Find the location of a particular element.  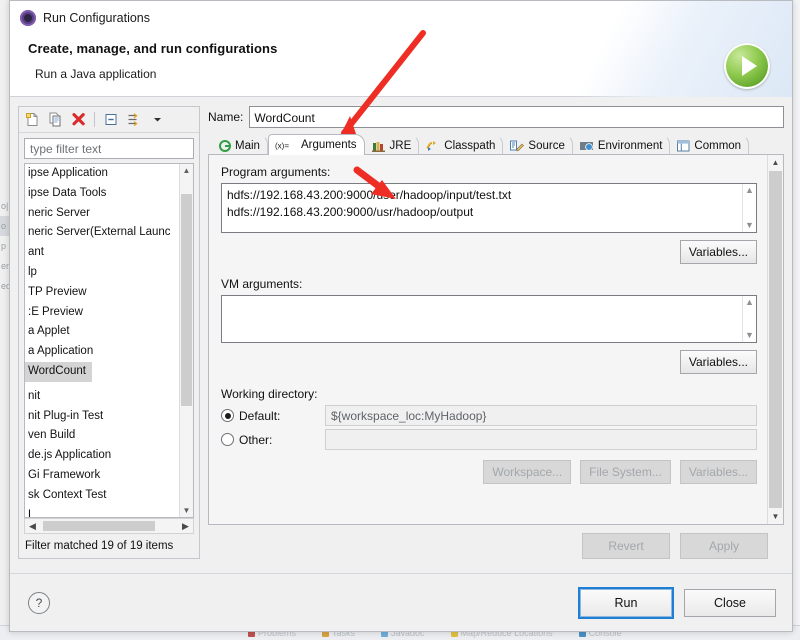

vm-arguments-scrollbar: ▲ ▼ is located at coordinates (749, 319).